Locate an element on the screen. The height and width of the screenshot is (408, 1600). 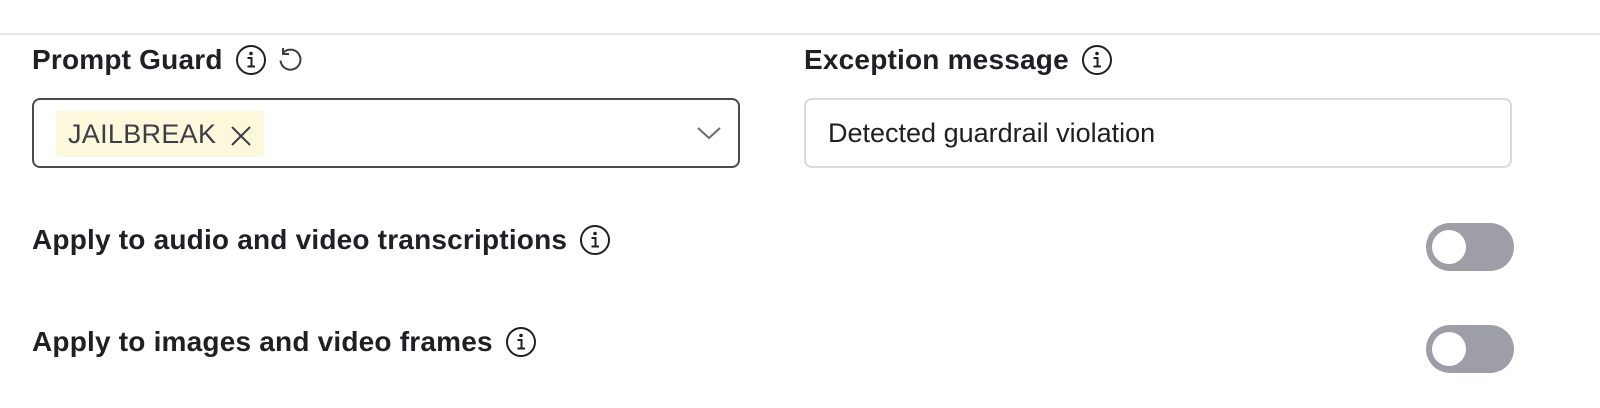
toggle-images-frames is located at coordinates (1470, 349).